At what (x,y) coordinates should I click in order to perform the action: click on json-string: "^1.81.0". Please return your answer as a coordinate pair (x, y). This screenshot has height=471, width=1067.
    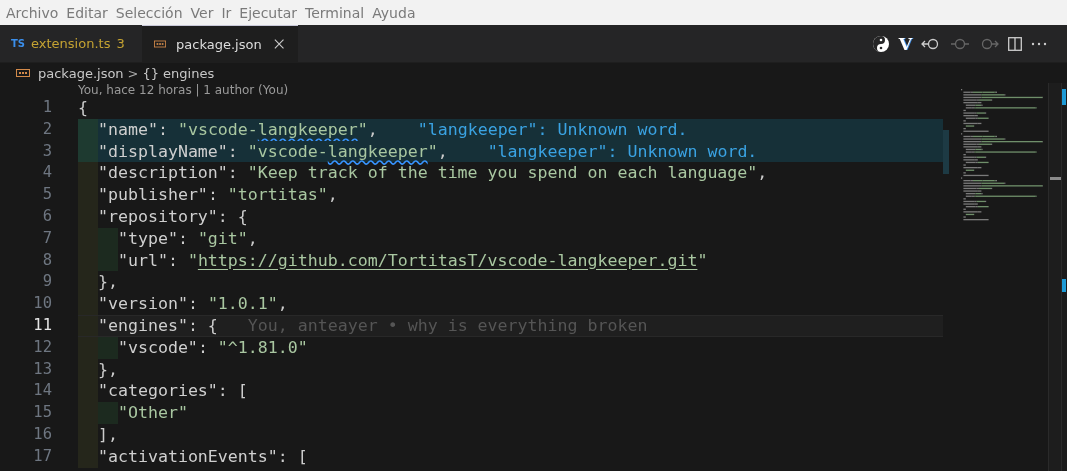
    Looking at the image, I should click on (262, 347).